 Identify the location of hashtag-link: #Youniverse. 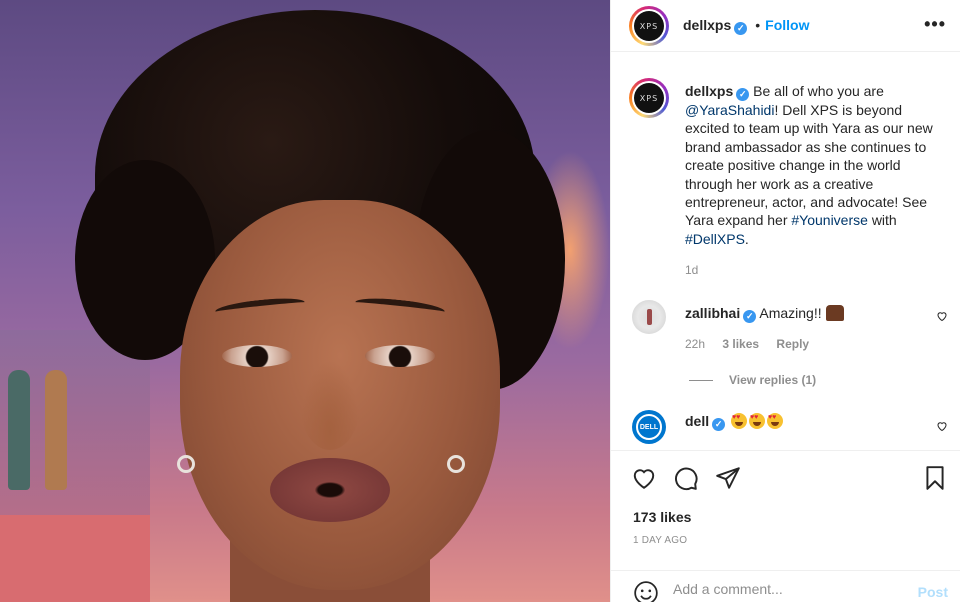
(829, 220).